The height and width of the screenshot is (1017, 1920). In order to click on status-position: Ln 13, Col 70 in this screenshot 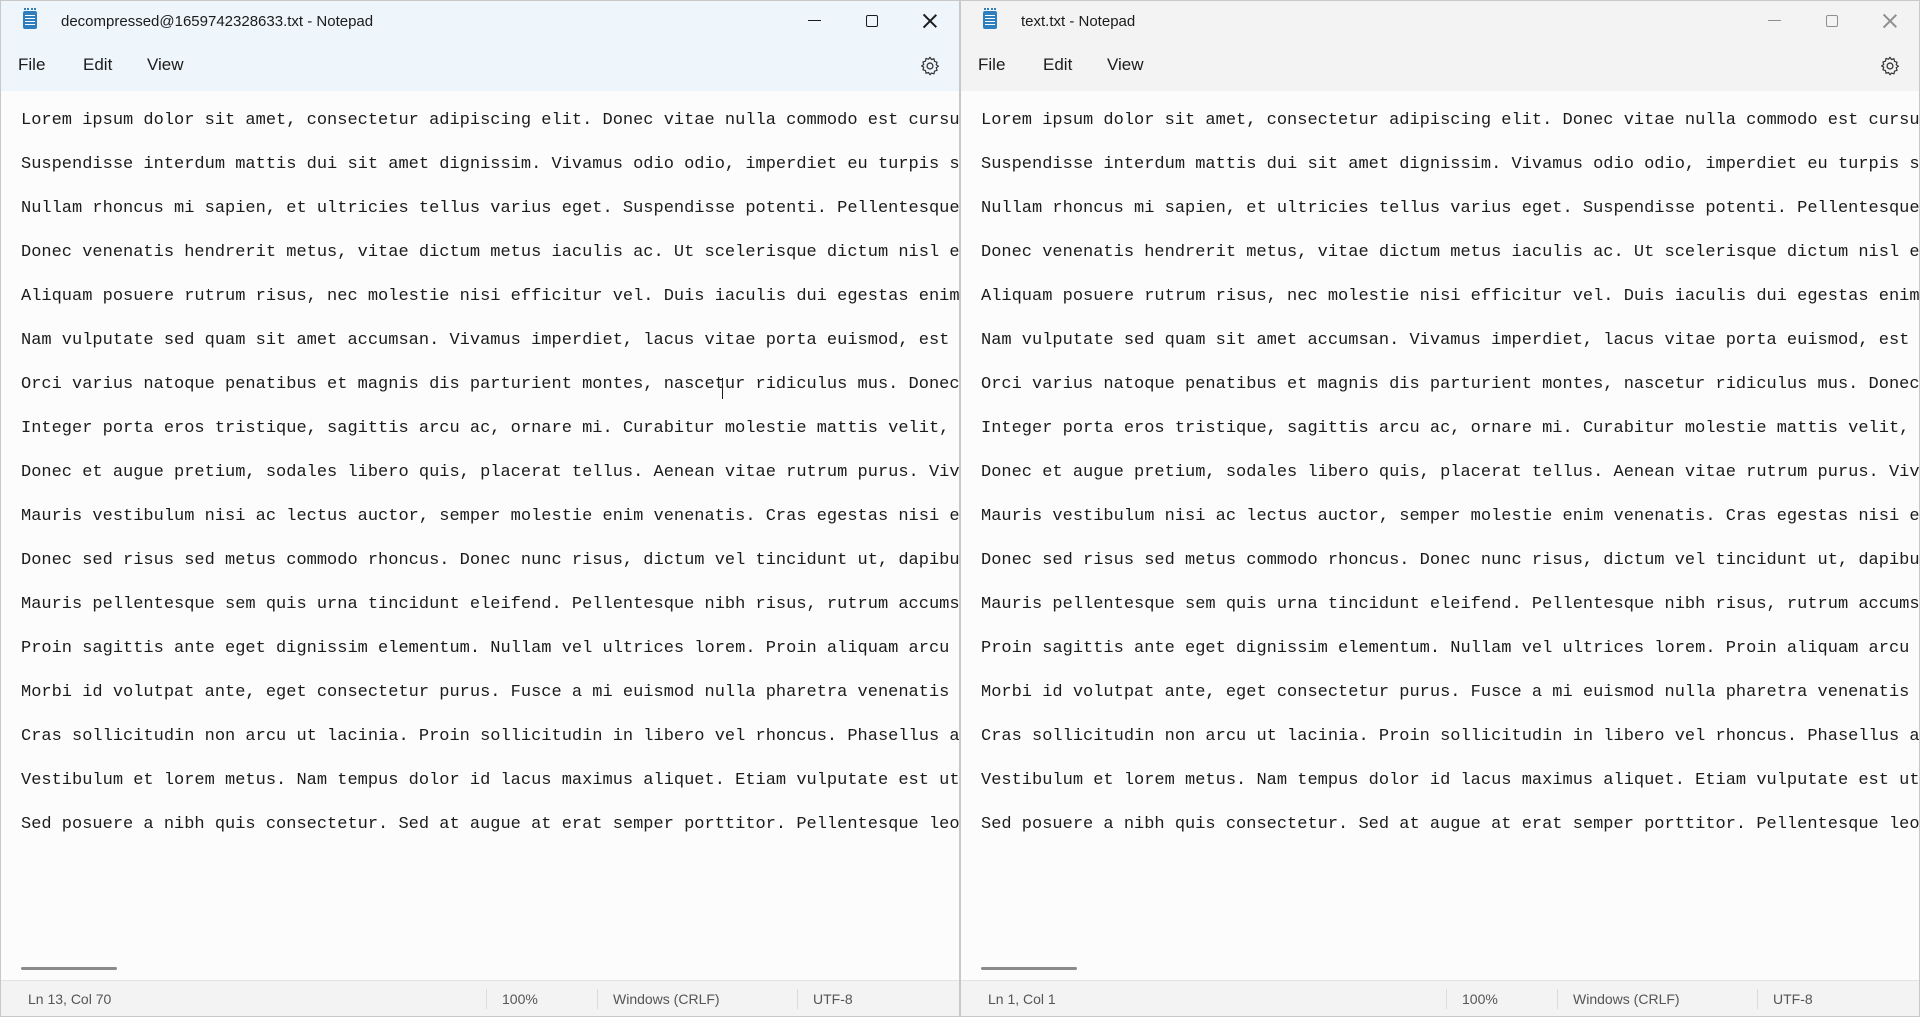, I will do `click(70, 999)`.